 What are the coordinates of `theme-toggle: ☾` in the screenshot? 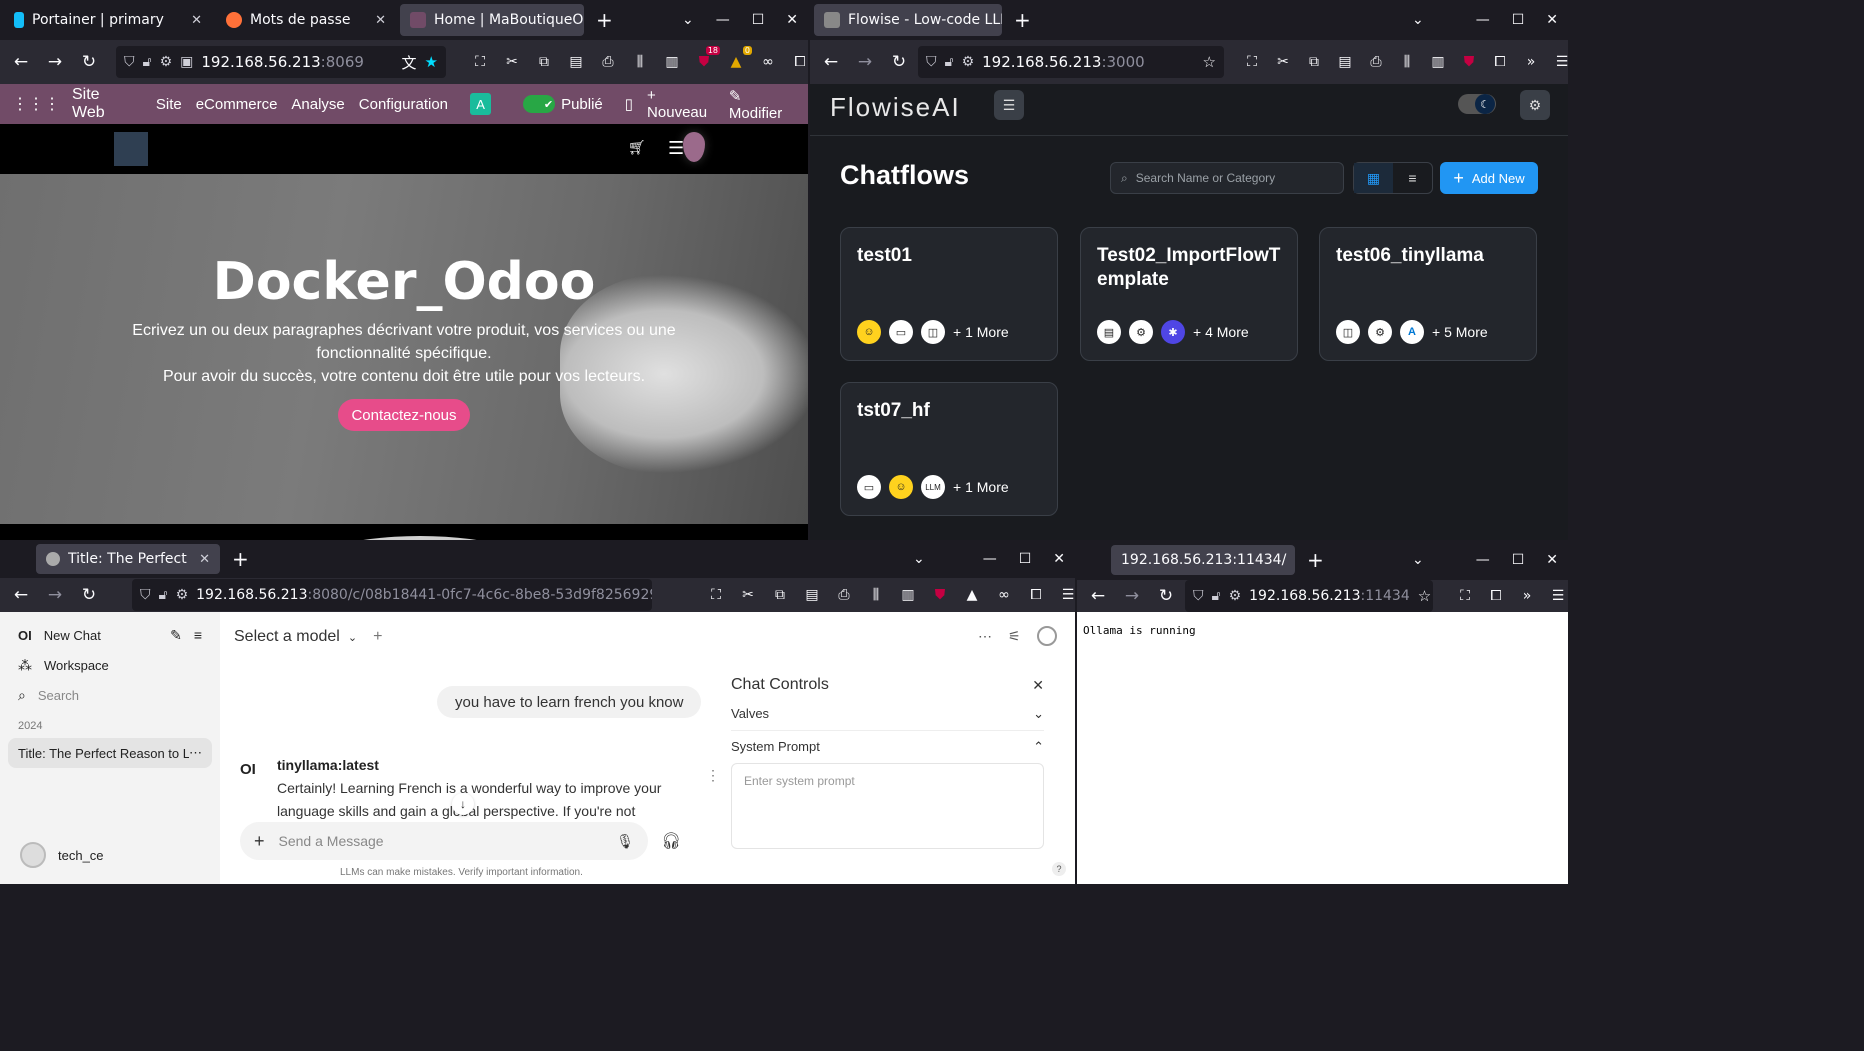 It's located at (1477, 104).